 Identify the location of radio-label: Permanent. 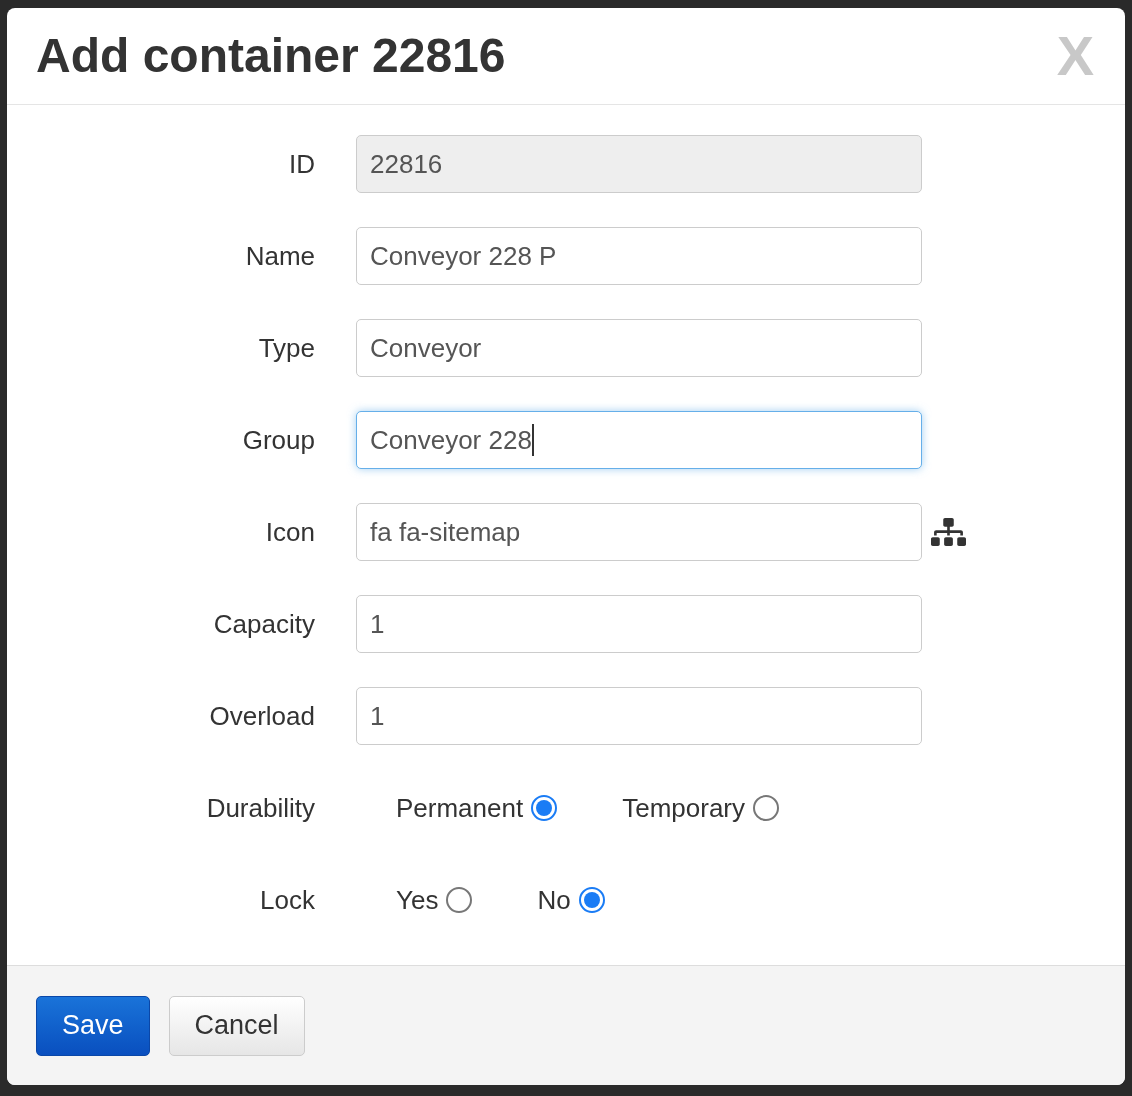
(460, 808).